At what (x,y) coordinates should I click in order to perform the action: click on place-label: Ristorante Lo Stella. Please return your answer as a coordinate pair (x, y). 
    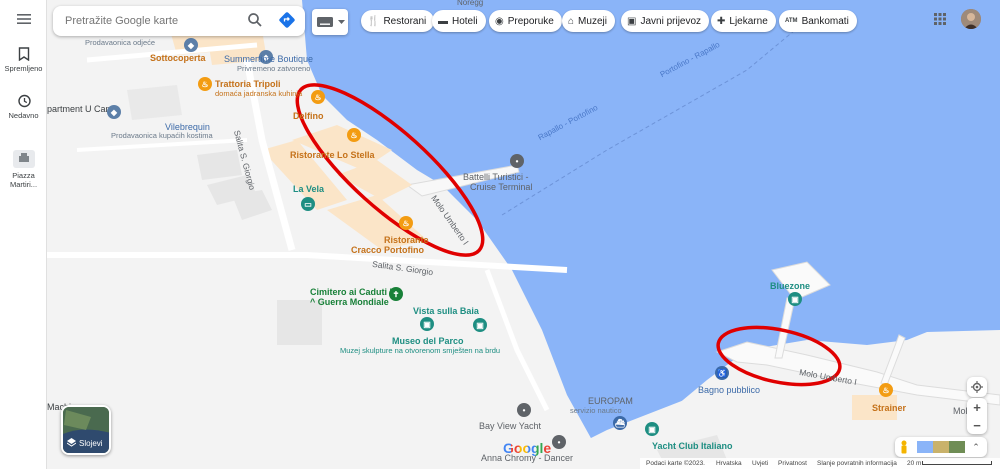
    Looking at the image, I should click on (332, 155).